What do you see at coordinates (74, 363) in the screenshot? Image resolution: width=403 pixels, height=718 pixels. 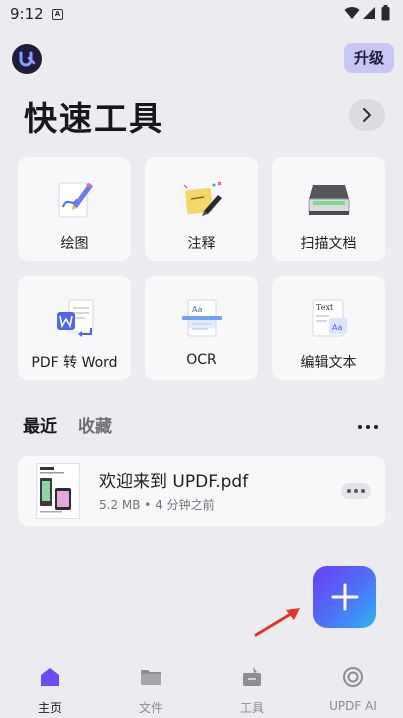 I see `tool-label: PDF 转 Word` at bounding box center [74, 363].